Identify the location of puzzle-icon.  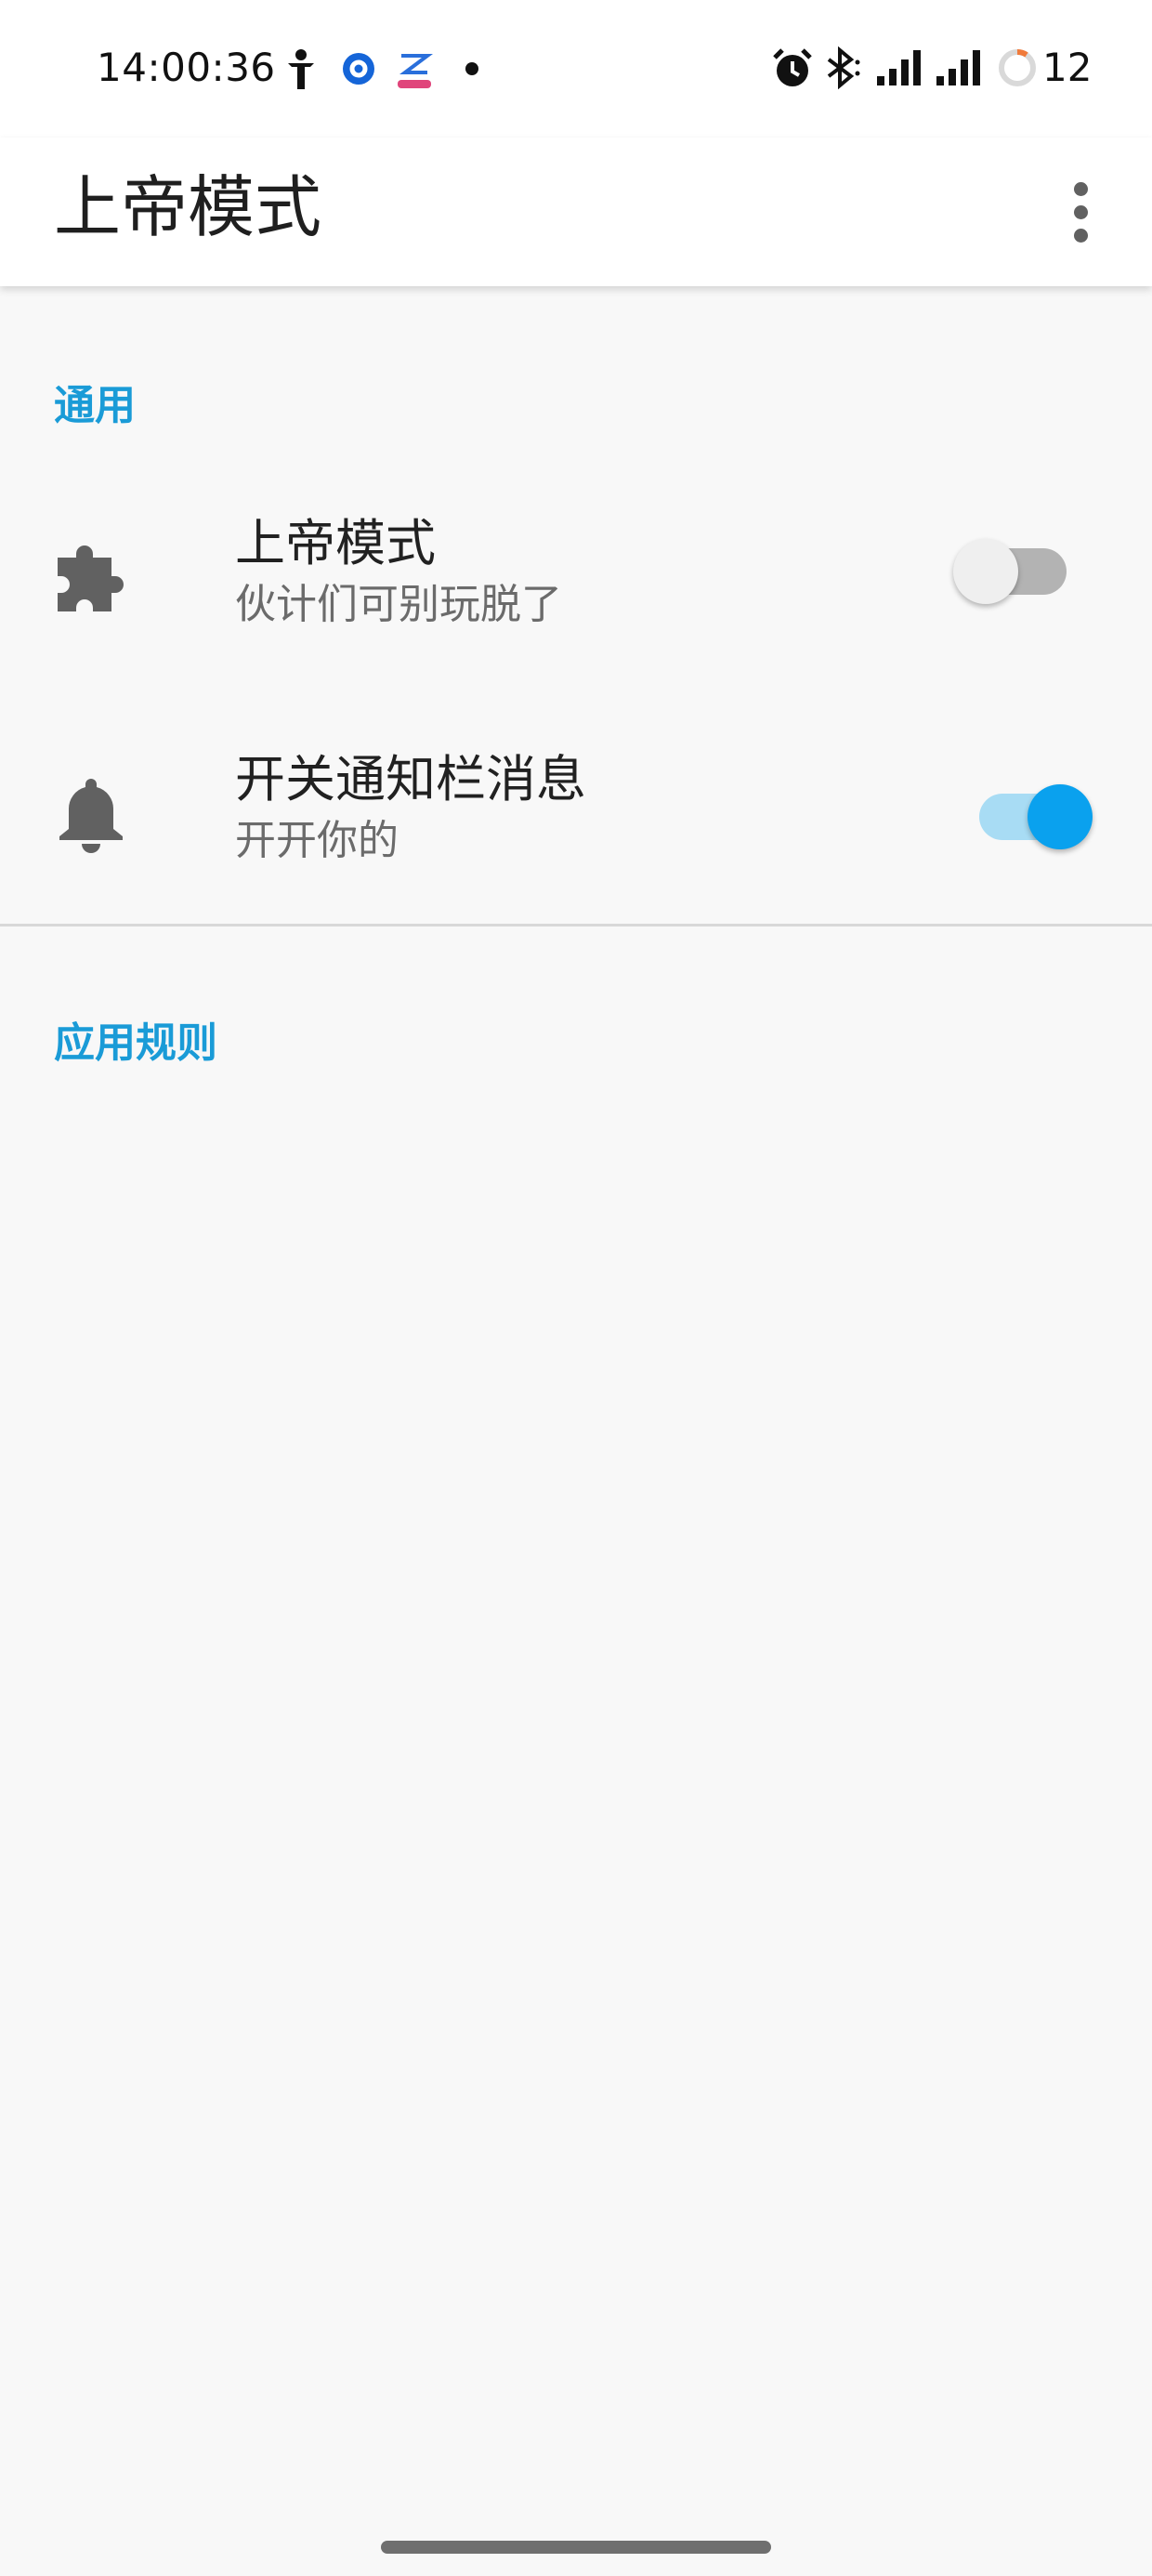
(91, 578).